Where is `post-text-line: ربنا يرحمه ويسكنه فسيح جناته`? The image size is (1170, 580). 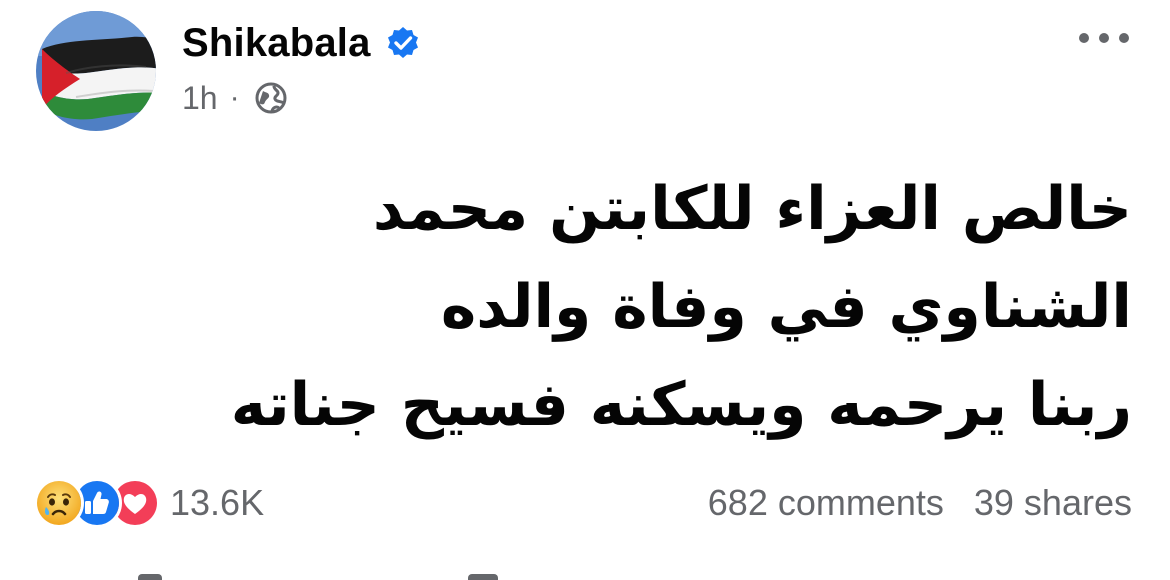 post-text-line: ربنا يرحمه ويسكنه فسيح جناته is located at coordinates (681, 405).